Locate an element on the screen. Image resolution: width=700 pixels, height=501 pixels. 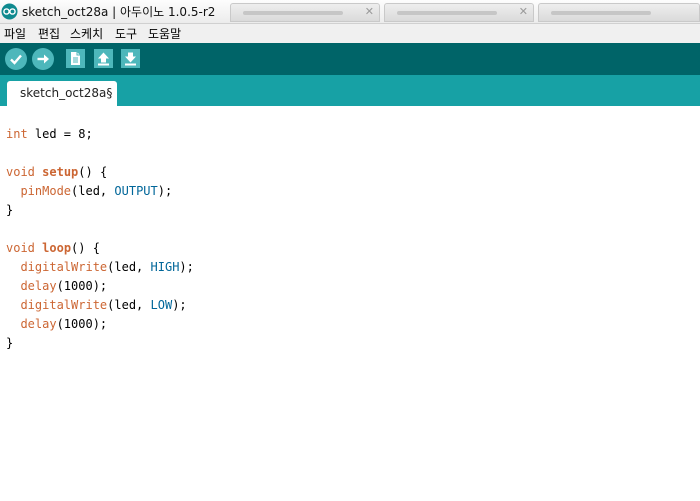
code-line: digitalWrite(led, LOW); is located at coordinates (100, 305).